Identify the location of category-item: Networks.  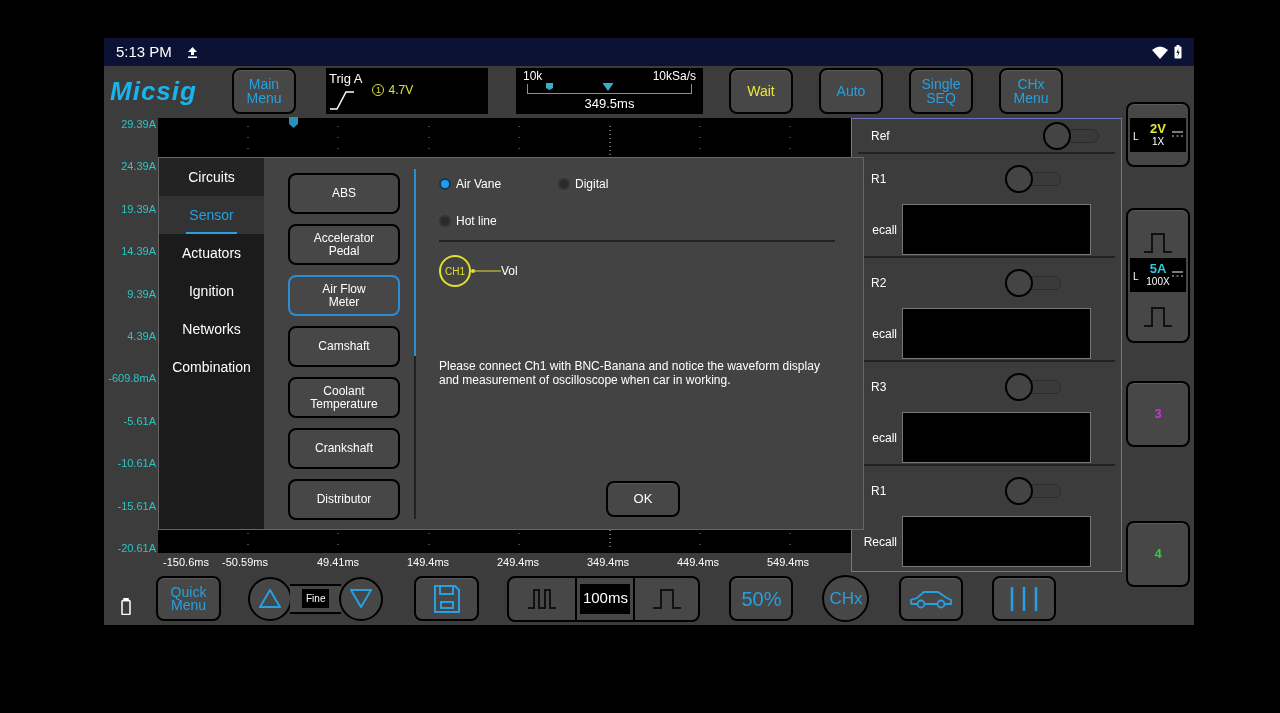
(211, 329).